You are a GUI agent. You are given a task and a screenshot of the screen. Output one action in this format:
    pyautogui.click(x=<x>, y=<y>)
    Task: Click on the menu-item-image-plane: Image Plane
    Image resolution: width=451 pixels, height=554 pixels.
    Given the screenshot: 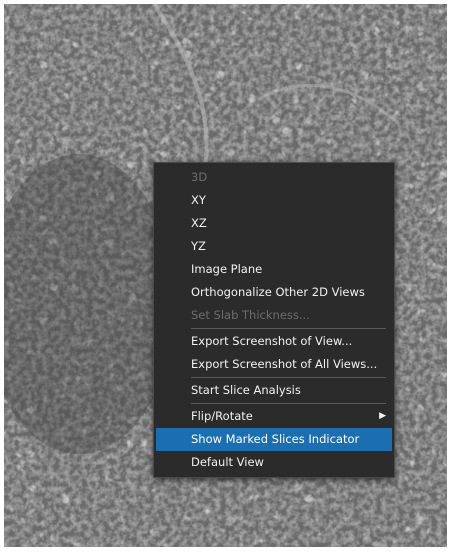 What is the action you would take?
    pyautogui.click(x=274, y=269)
    